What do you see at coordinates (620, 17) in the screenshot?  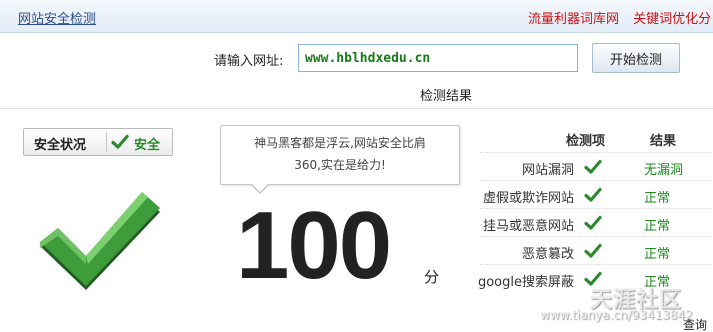 I see `top-links: 流量利器词库网 关键词优化分` at bounding box center [620, 17].